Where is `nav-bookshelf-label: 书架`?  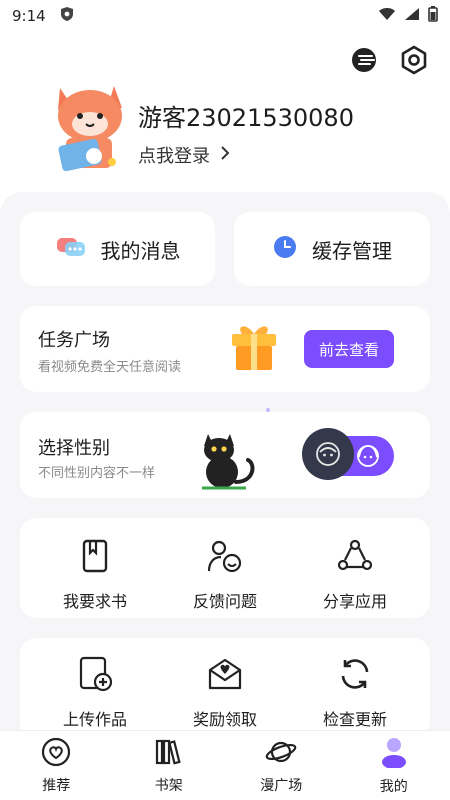
nav-bookshelf-label: 书架 is located at coordinates (168, 785).